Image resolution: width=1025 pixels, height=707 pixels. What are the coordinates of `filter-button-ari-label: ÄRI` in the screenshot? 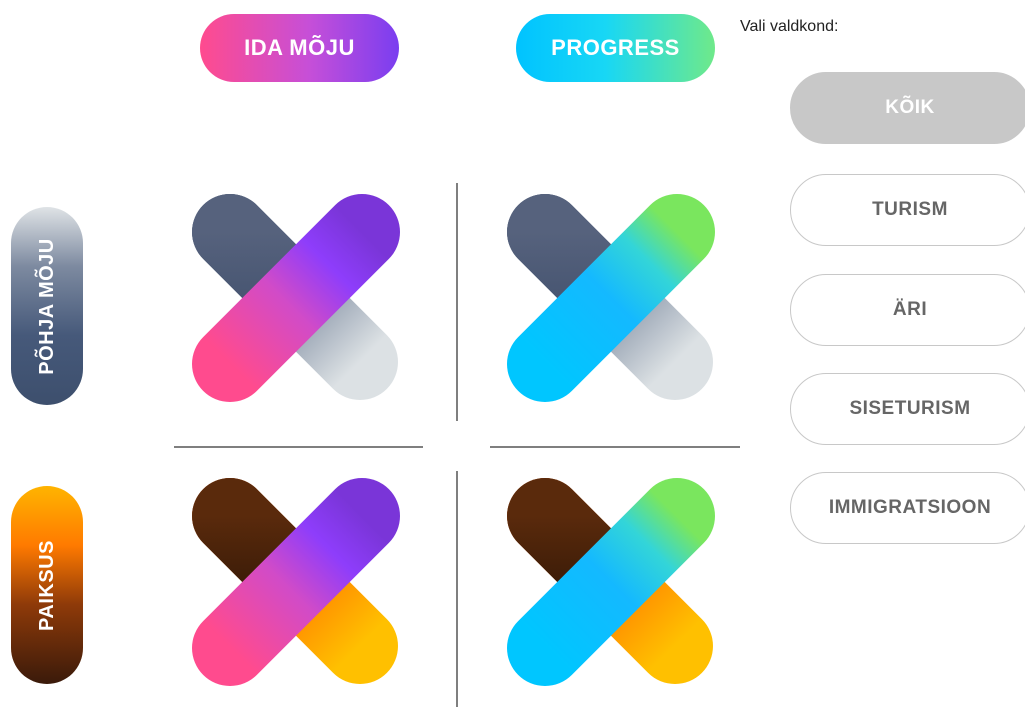 It's located at (910, 309).